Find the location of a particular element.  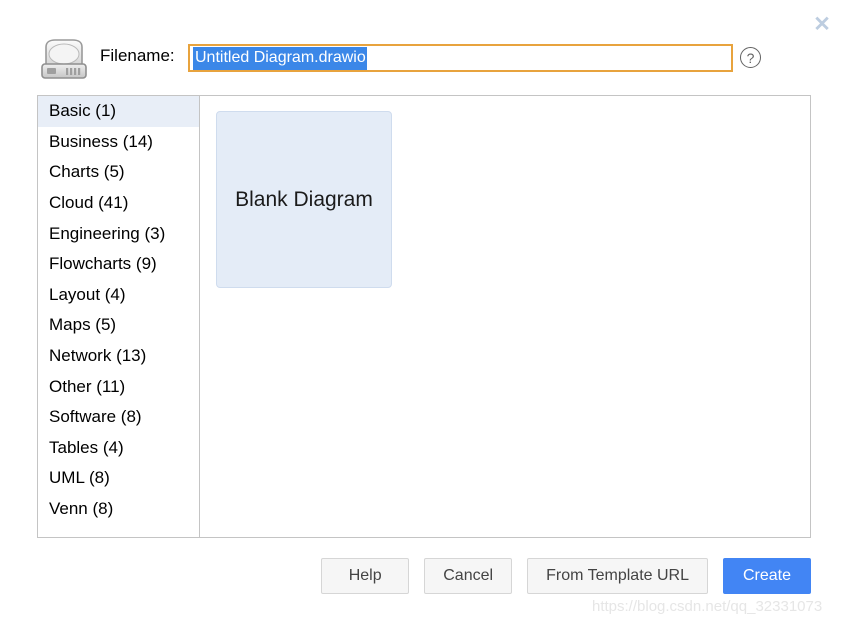

sidebar-item-label: Tables (4) is located at coordinates (86, 447).